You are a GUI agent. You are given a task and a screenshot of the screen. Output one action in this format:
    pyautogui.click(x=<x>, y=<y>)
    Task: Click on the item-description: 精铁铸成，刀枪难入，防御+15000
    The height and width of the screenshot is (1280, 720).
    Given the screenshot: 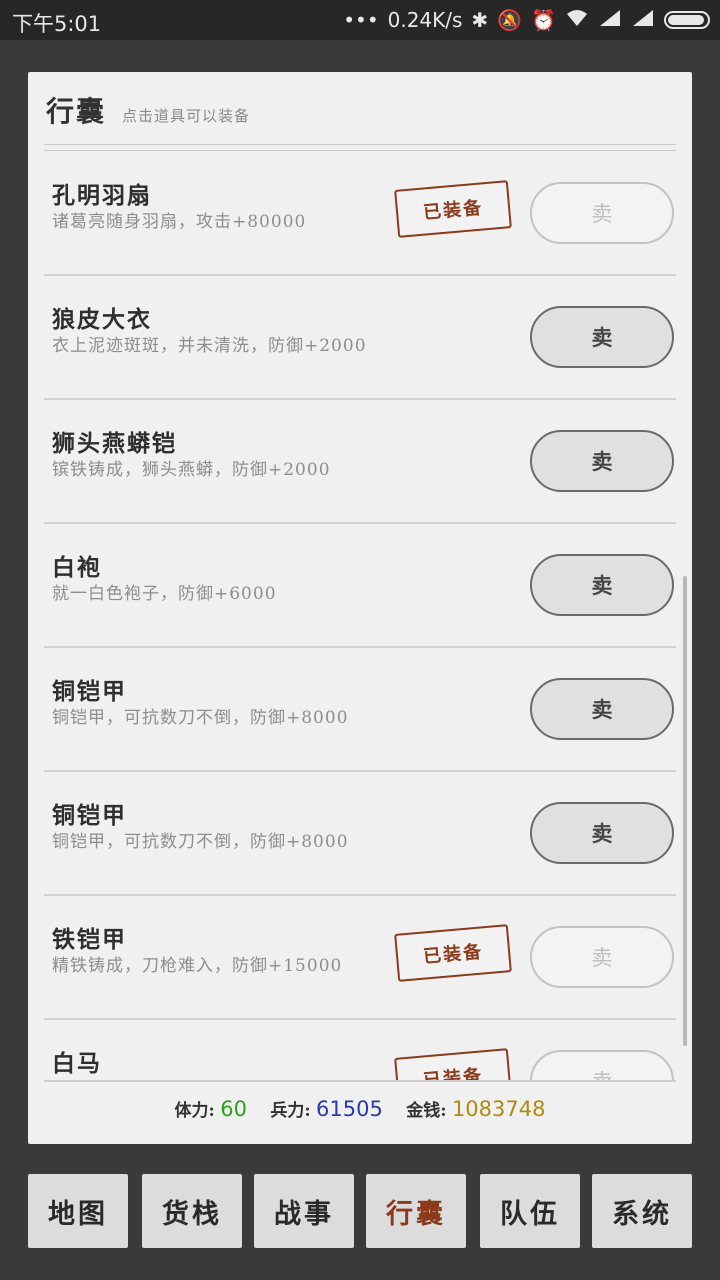 What is the action you would take?
    pyautogui.click(x=197, y=966)
    